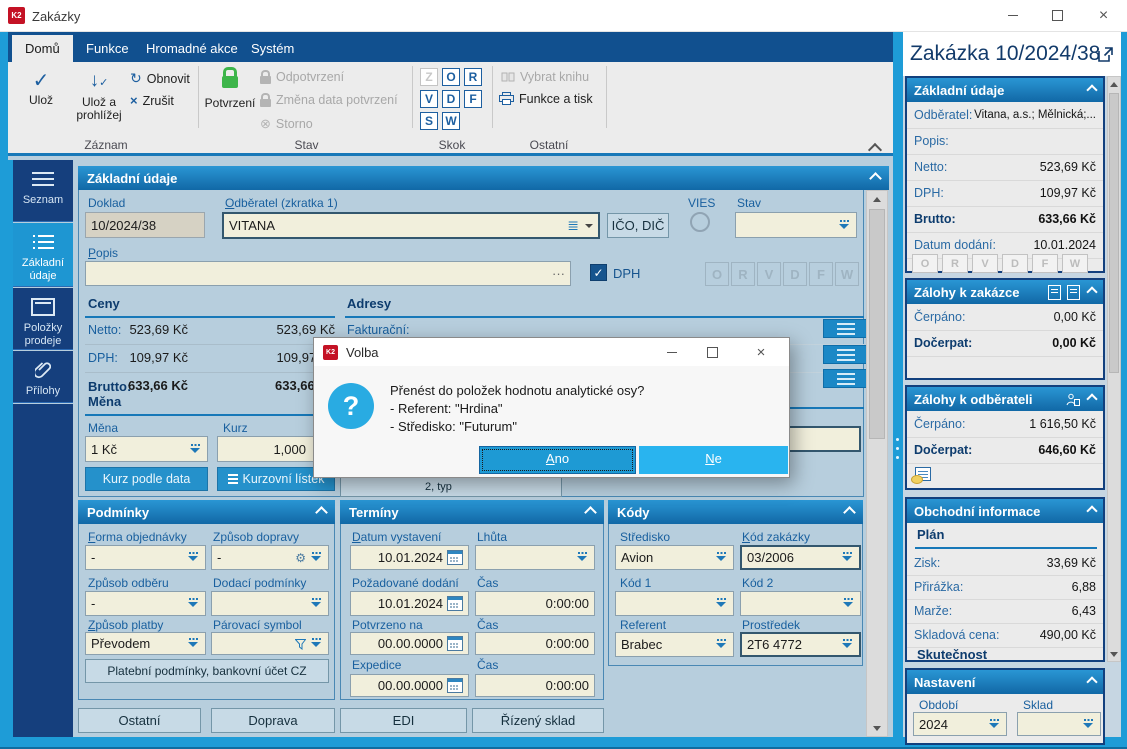  What do you see at coordinates (1059, 724) in the screenshot?
I see `sklad-dropdown` at bounding box center [1059, 724].